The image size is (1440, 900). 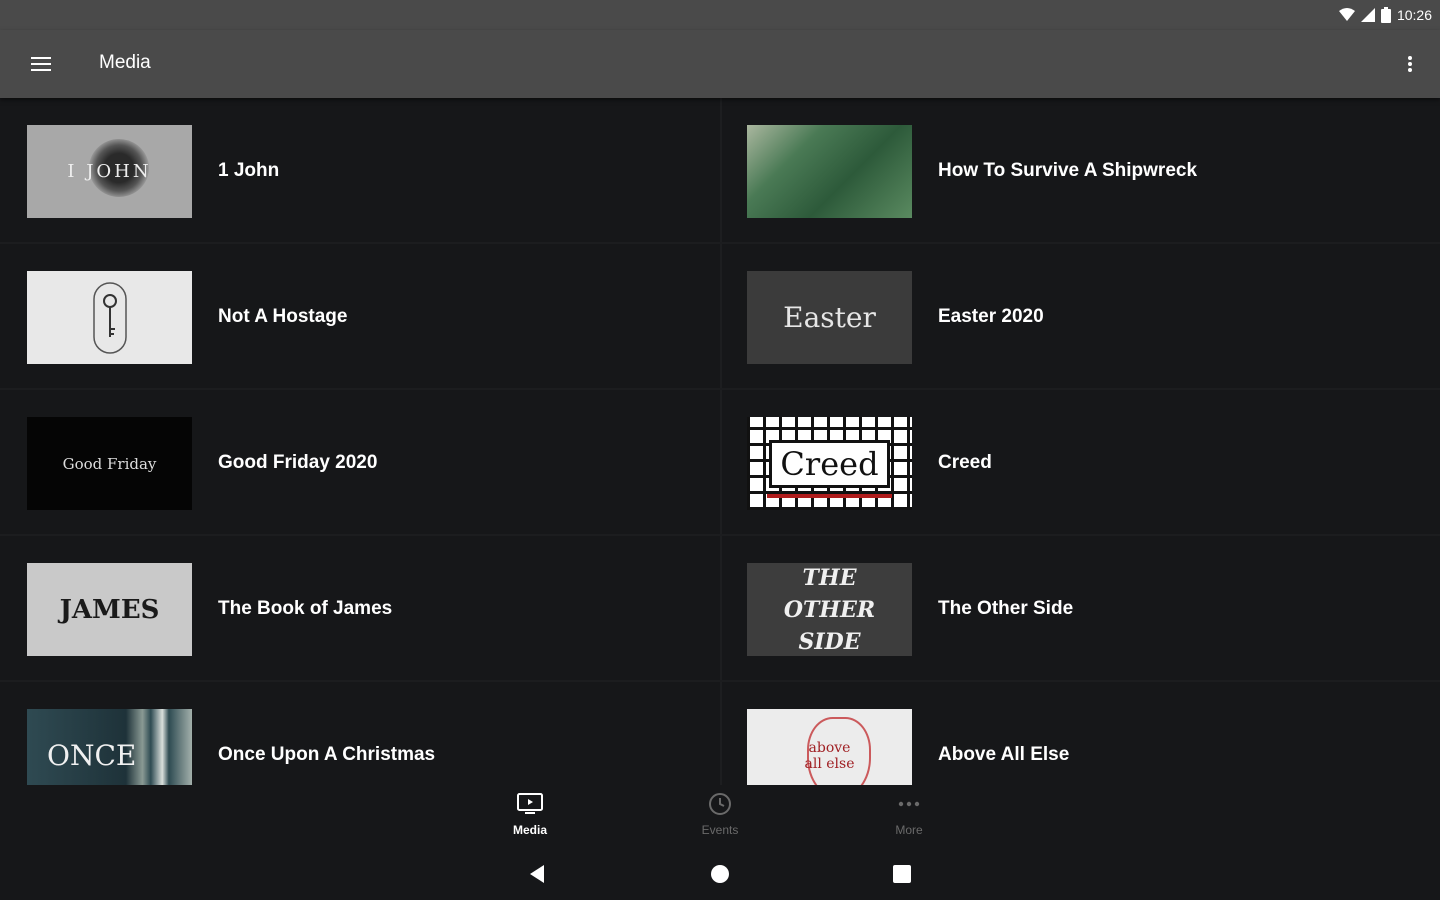 I want to click on thumbnail-text: THE OTHER SIDE, so click(x=829, y=609).